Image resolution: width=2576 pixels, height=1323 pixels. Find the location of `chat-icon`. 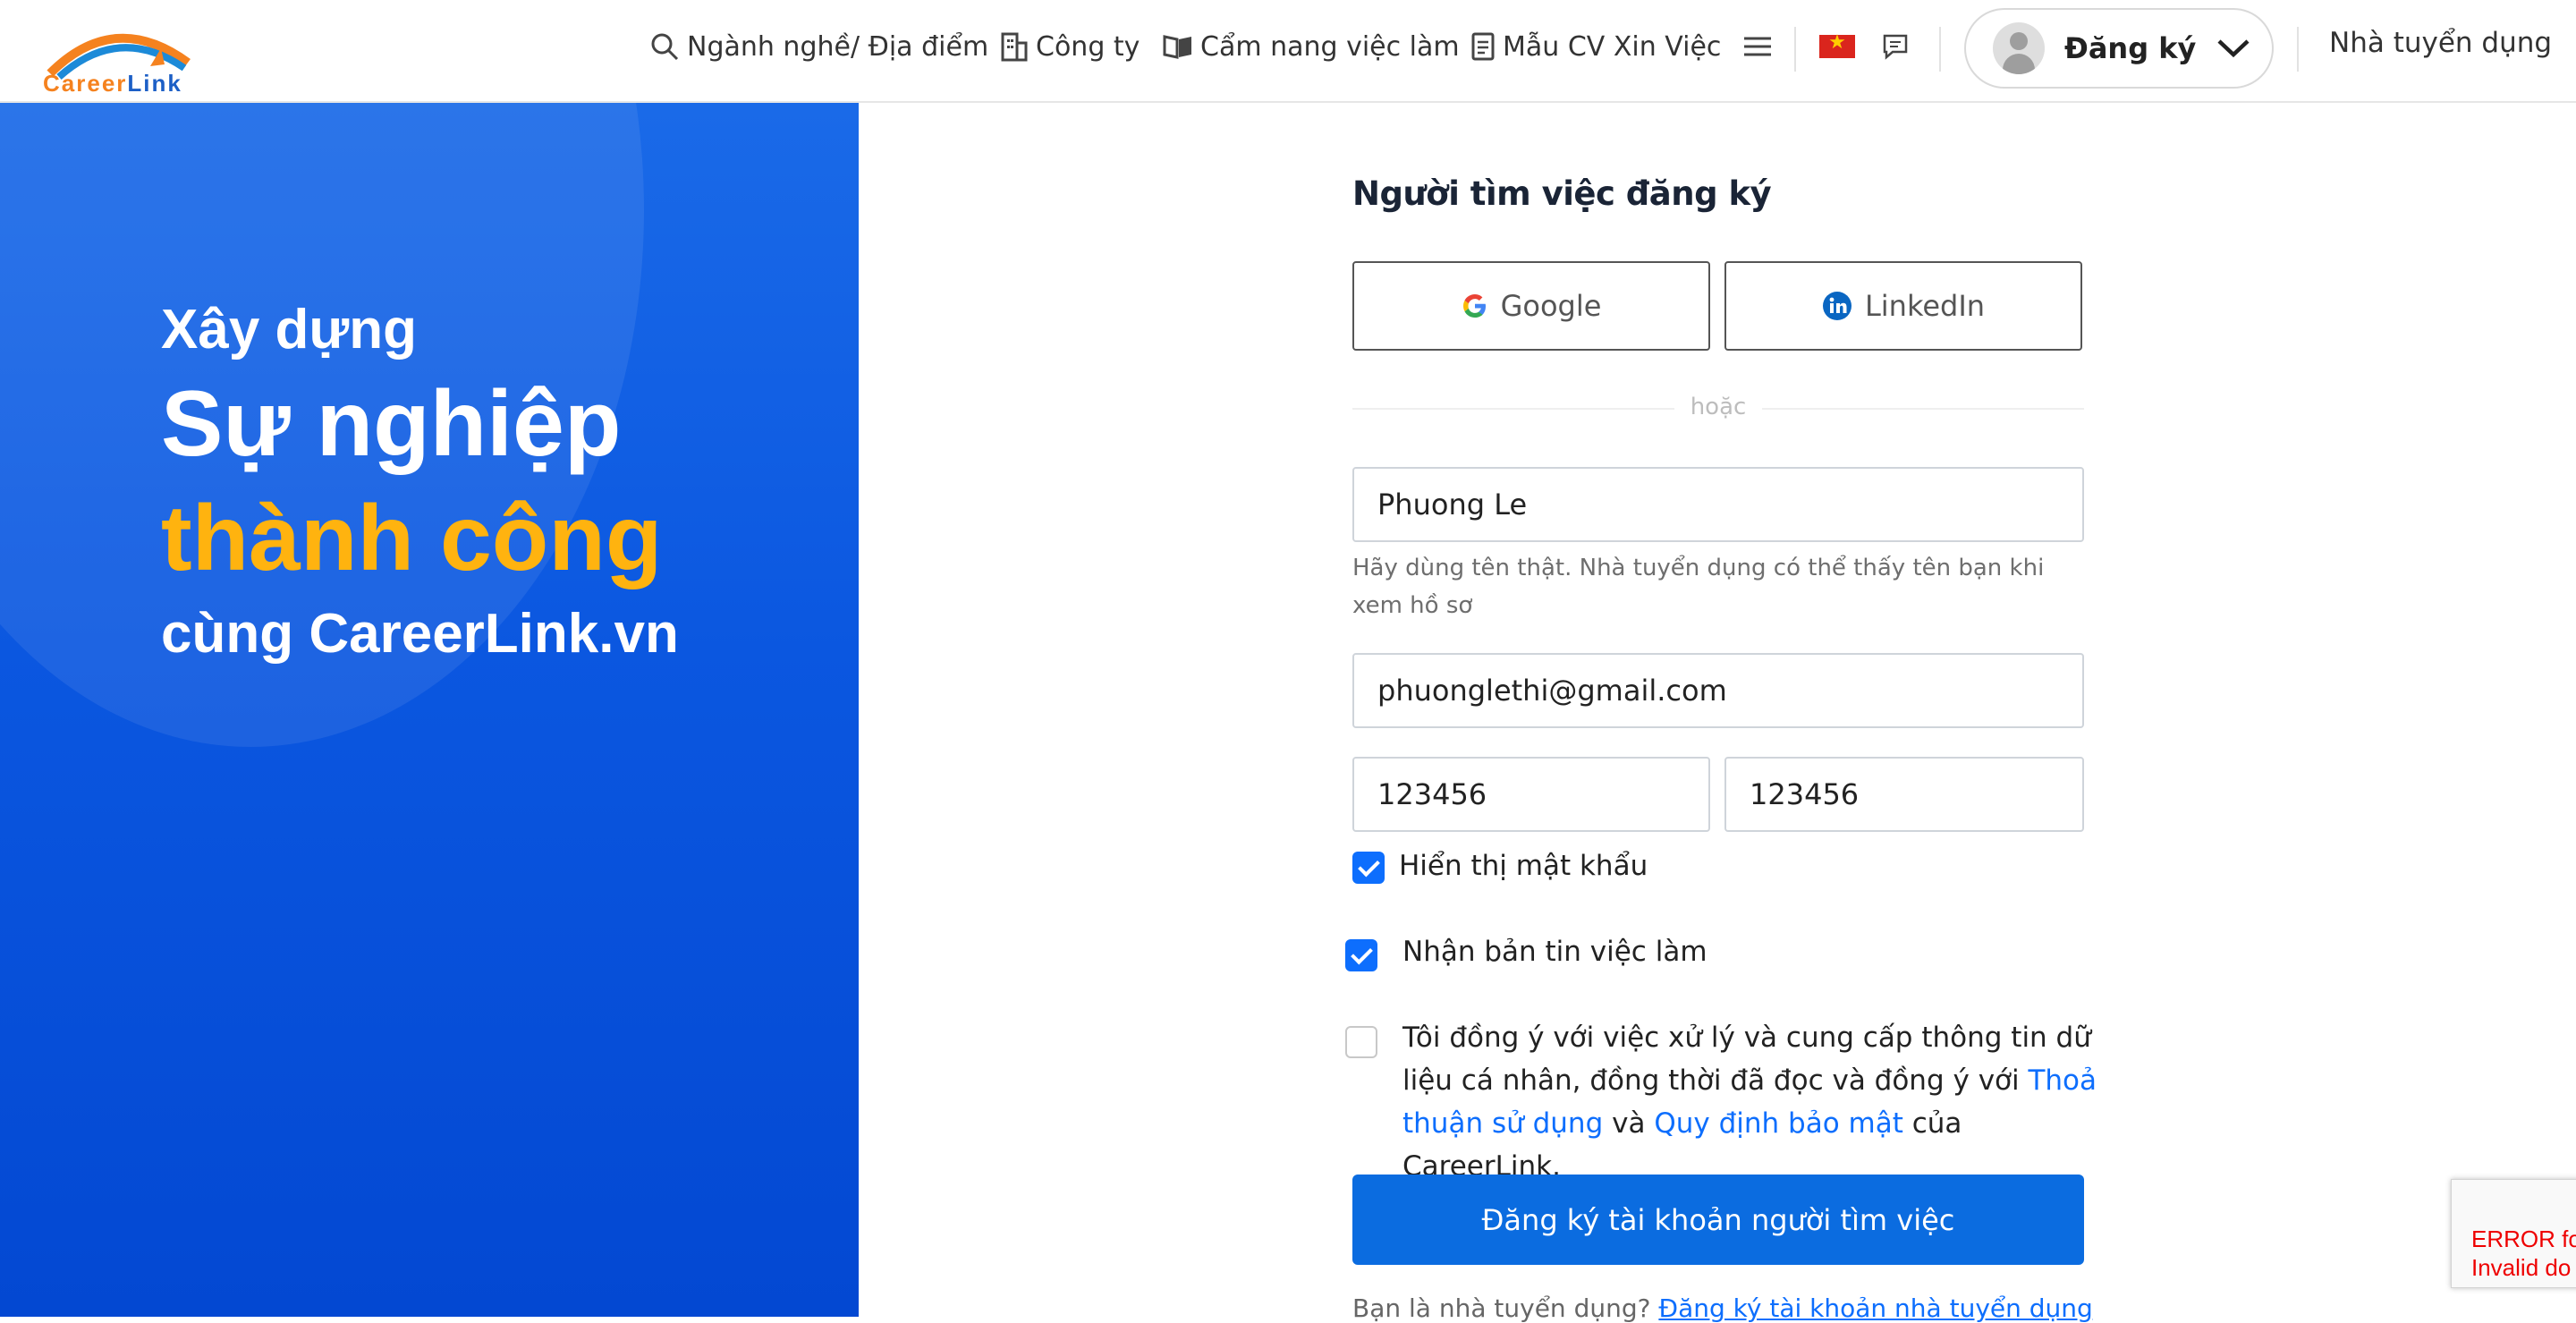

chat-icon is located at coordinates (1895, 47).